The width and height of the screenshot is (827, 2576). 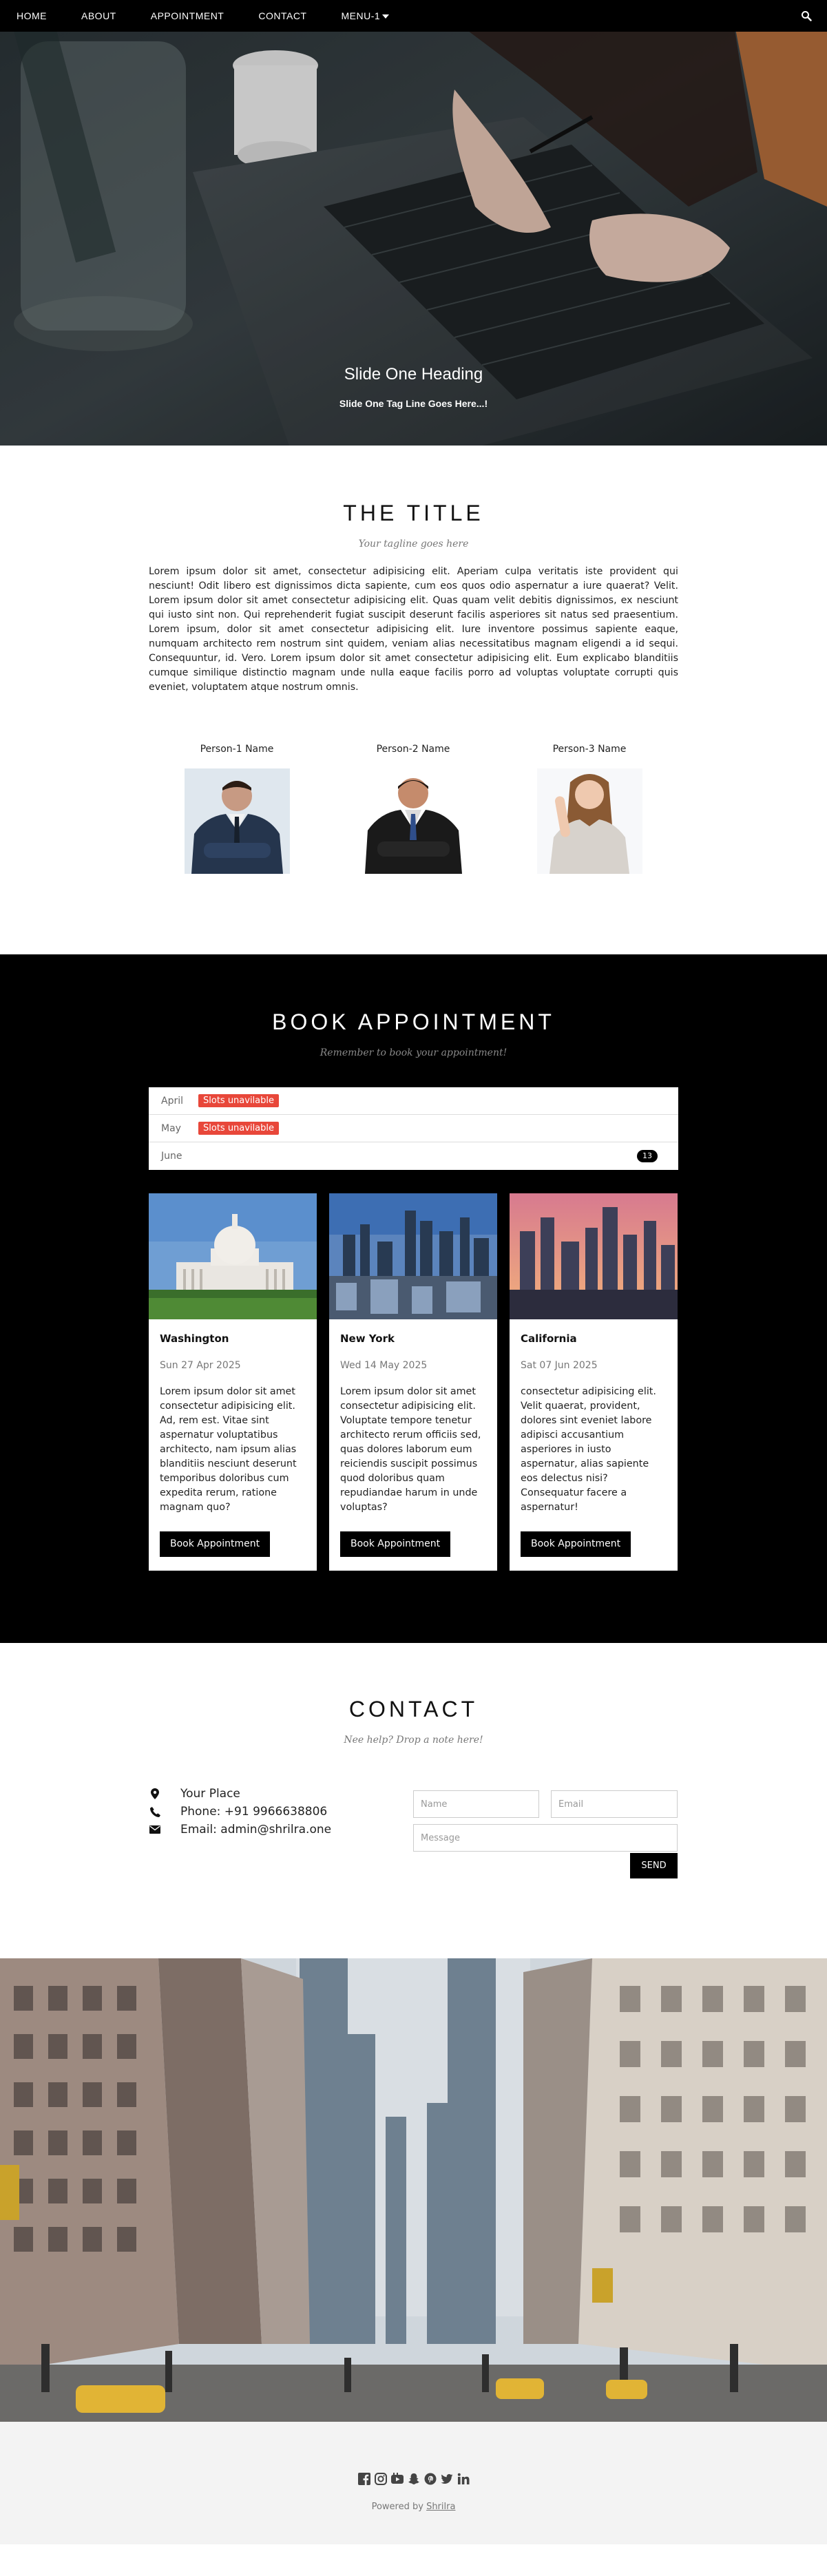 I want to click on send-button: SEND, so click(x=654, y=1865).